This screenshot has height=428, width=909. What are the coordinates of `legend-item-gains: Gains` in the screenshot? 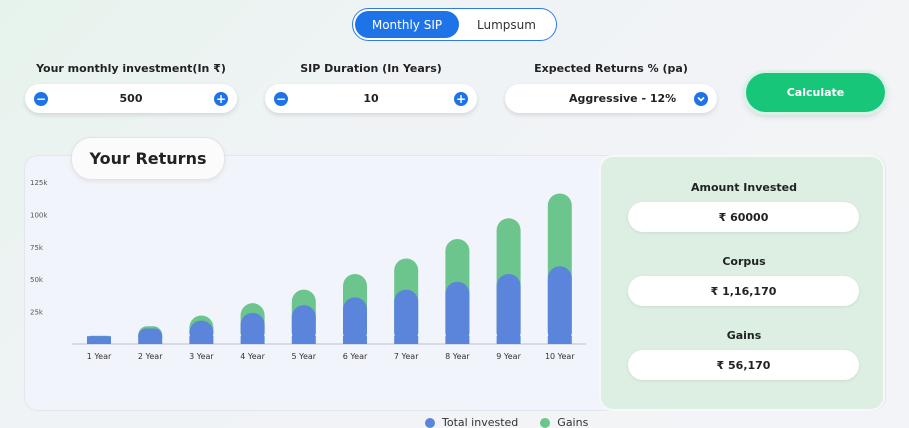 It's located at (564, 422).